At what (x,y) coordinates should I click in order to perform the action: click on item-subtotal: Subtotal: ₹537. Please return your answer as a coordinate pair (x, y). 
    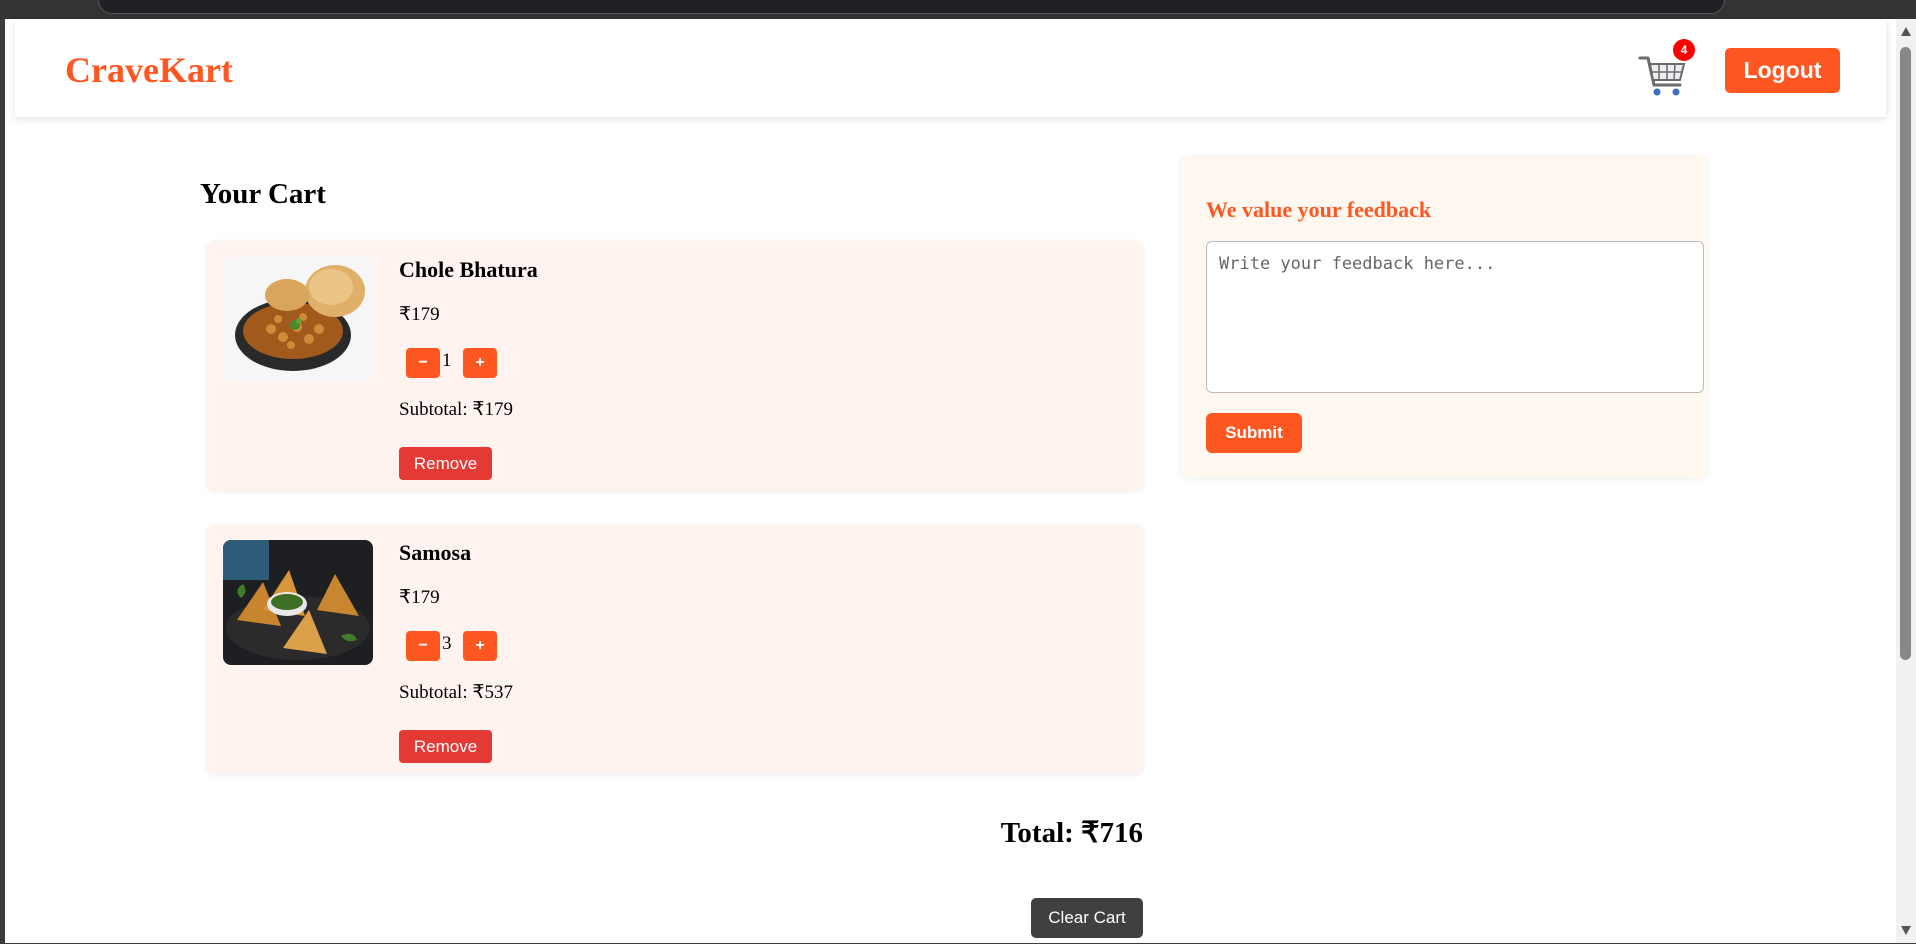
    Looking at the image, I should click on (456, 692).